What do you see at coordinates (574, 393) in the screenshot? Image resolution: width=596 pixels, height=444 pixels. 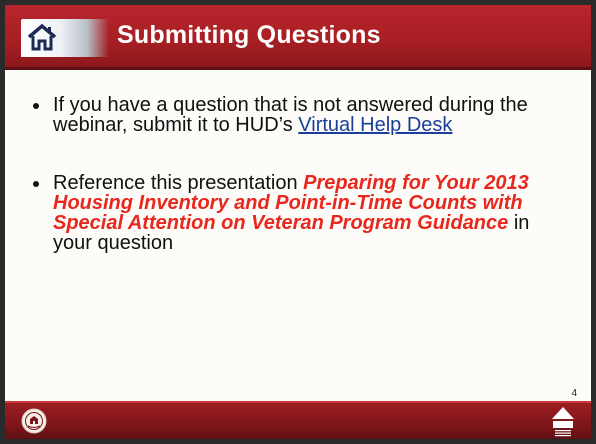 I see `page-number: 4` at bounding box center [574, 393].